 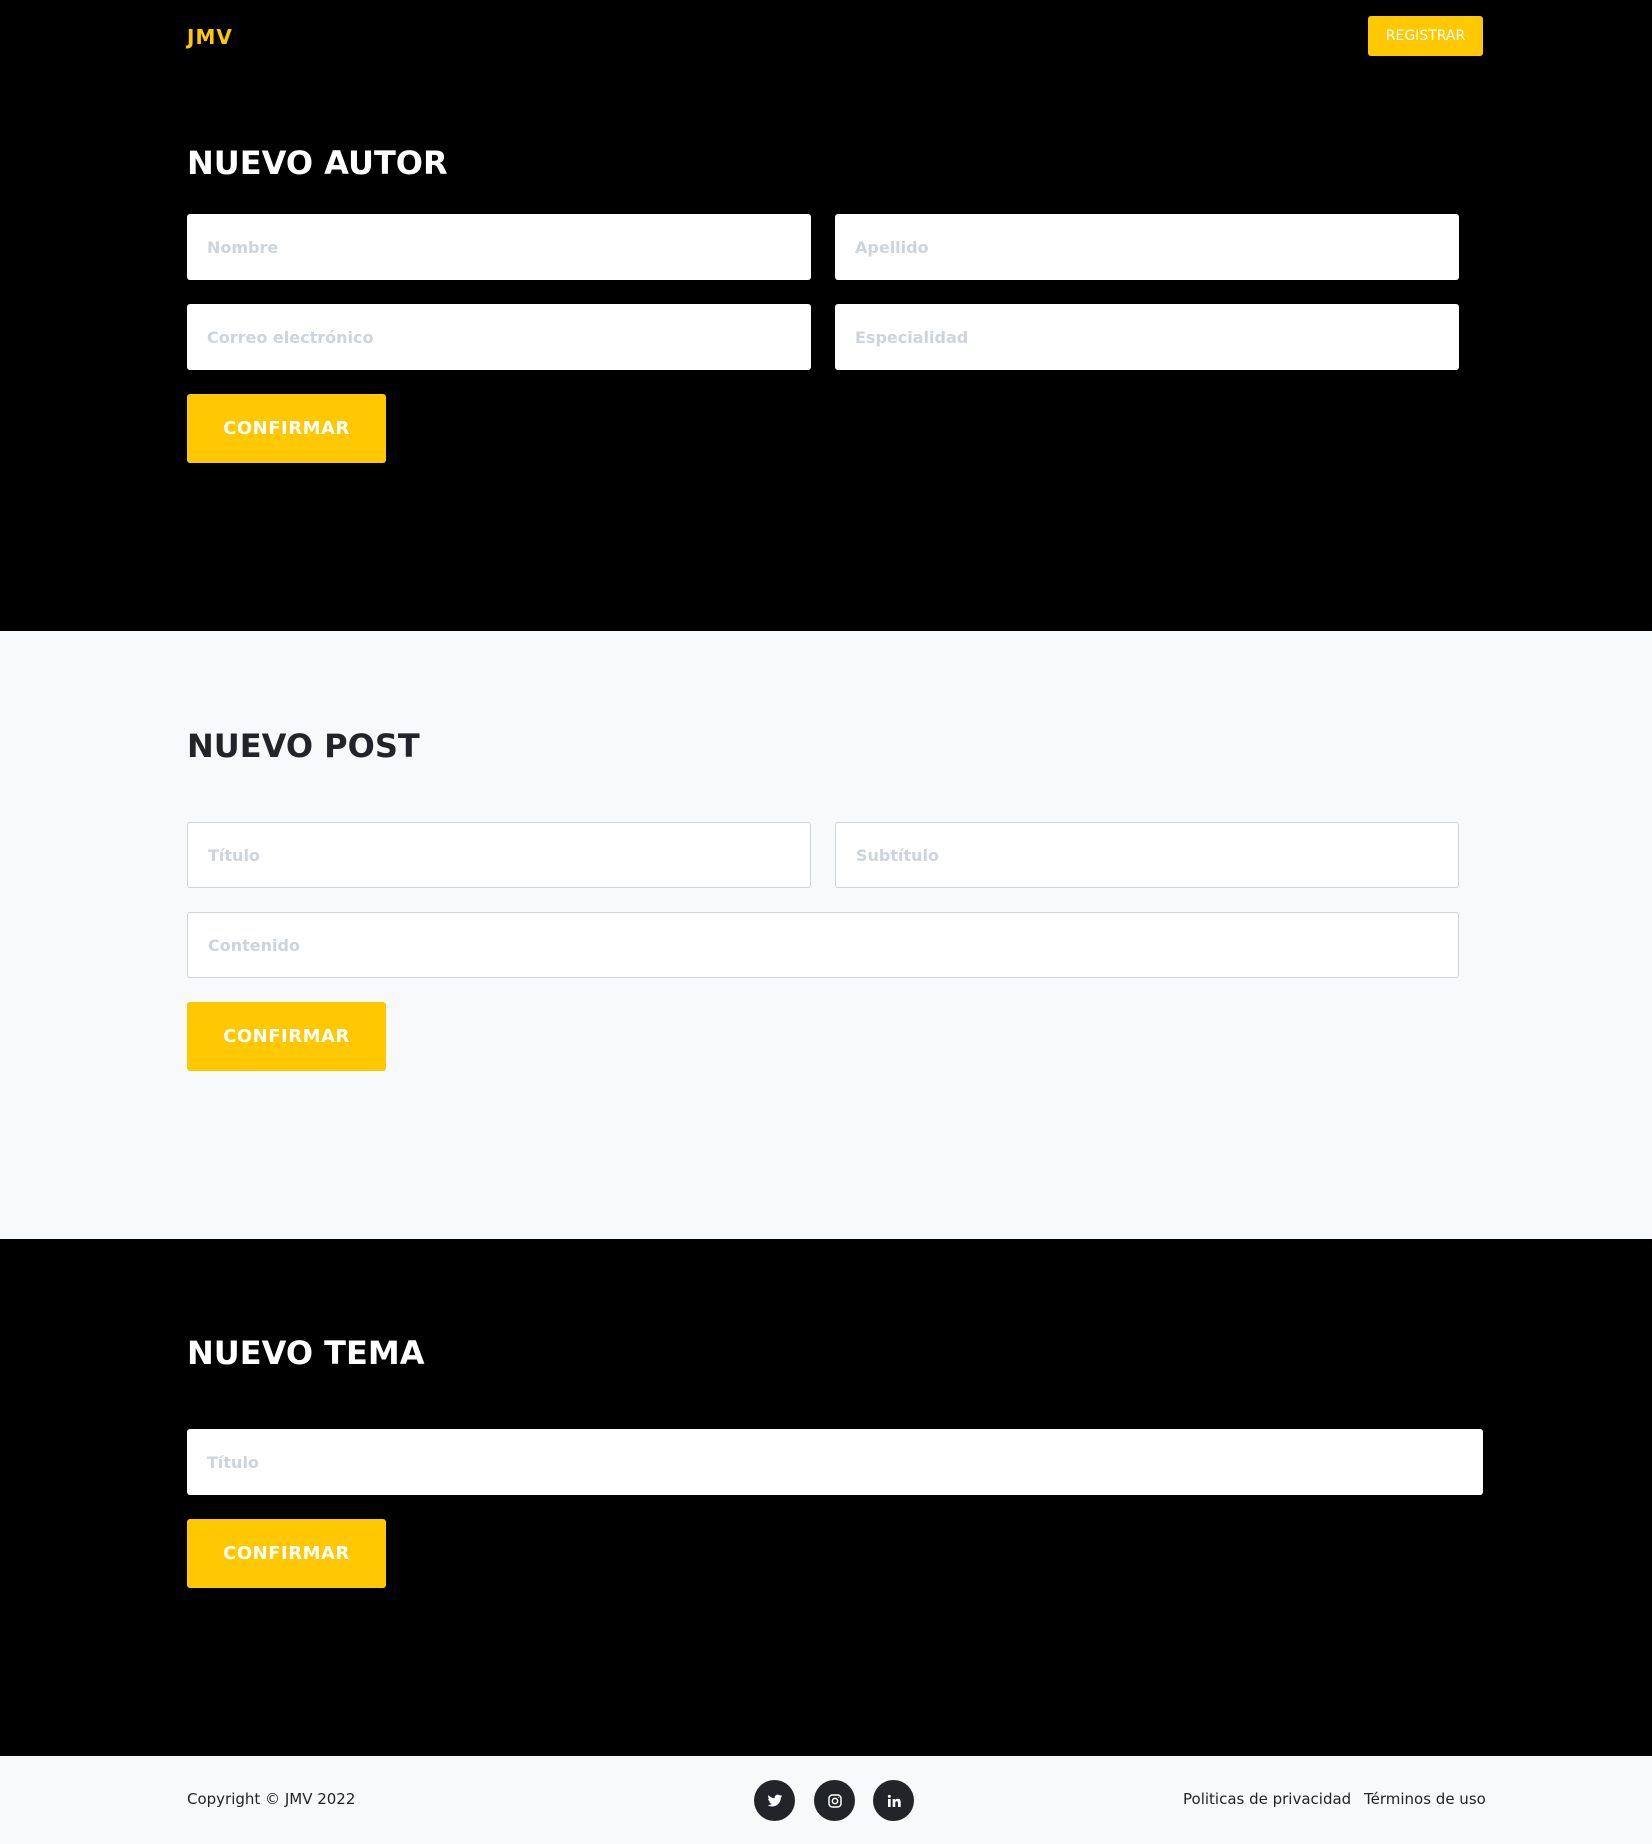 What do you see at coordinates (1425, 36) in the screenshot?
I see `register-button: REGISTRAR` at bounding box center [1425, 36].